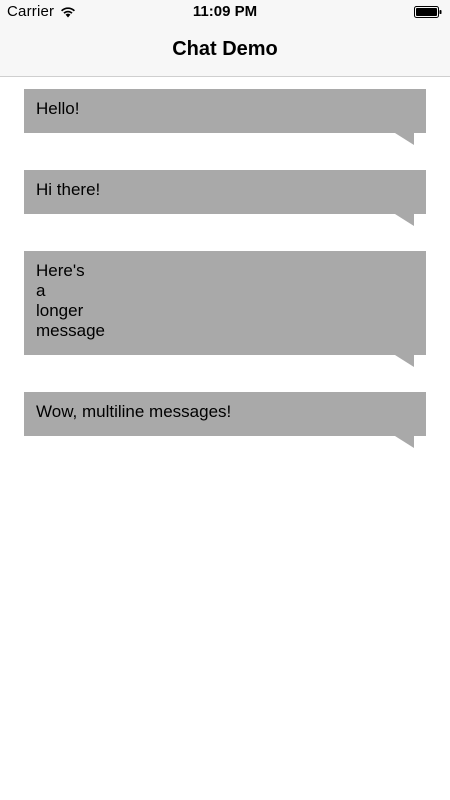 The width and height of the screenshot is (450, 800). I want to click on status-bar: Carrier 11:09 PM, so click(225, 12).